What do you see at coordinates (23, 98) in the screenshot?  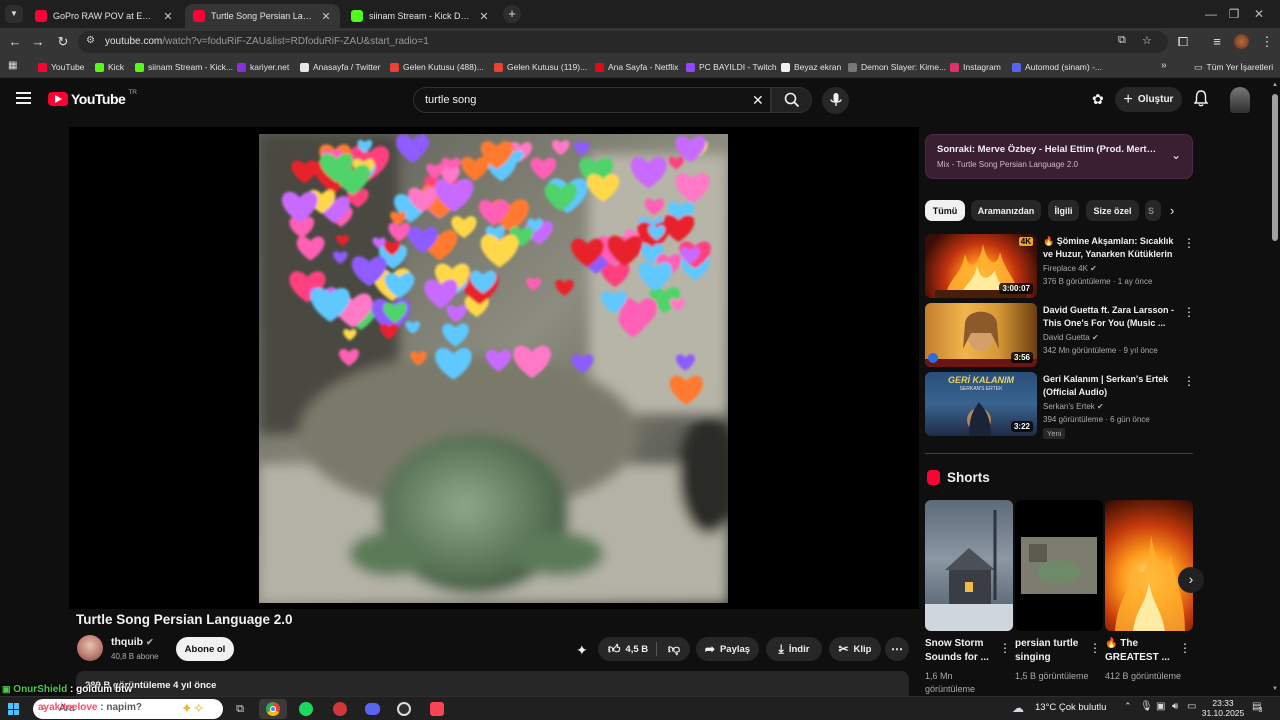 I see `hamburger-menu-icon` at bounding box center [23, 98].